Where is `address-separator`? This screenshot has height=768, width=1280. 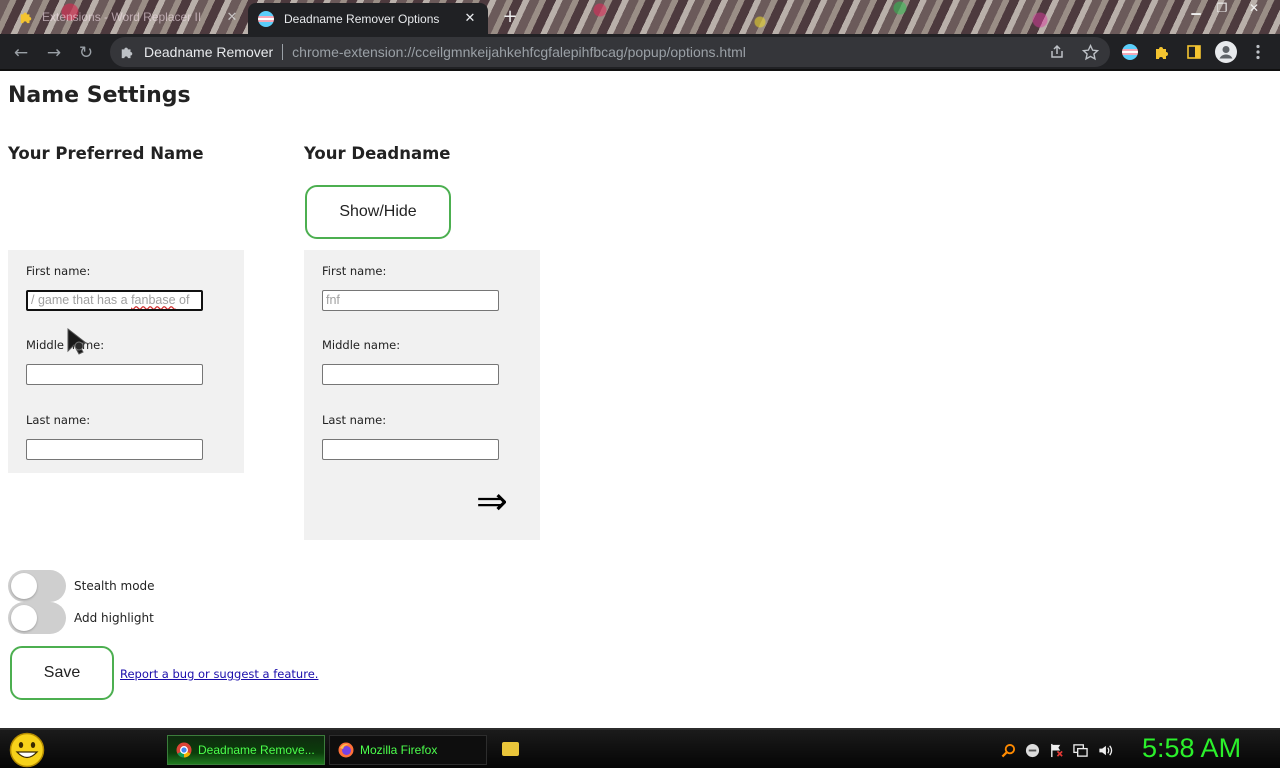 address-separator is located at coordinates (283, 52).